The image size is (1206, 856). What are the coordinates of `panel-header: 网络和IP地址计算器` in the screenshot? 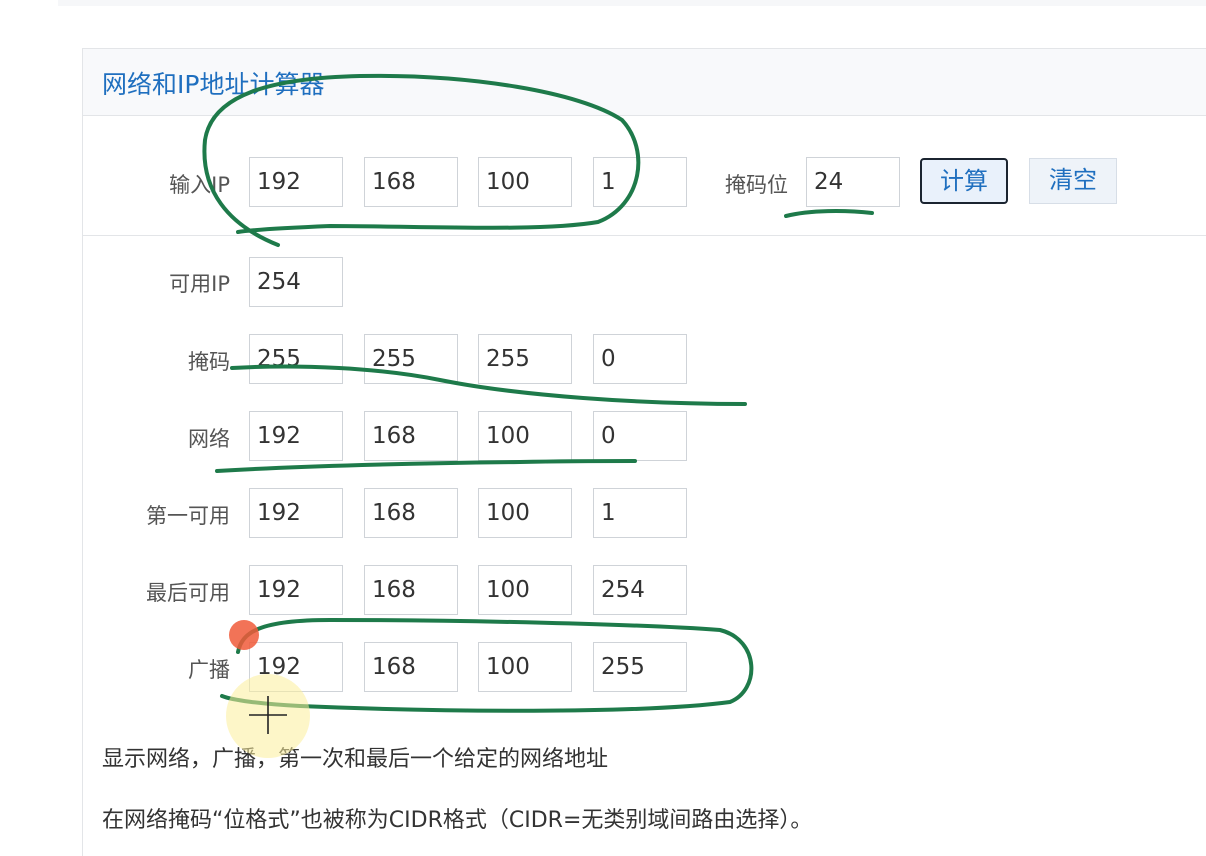 It's located at (644, 82).